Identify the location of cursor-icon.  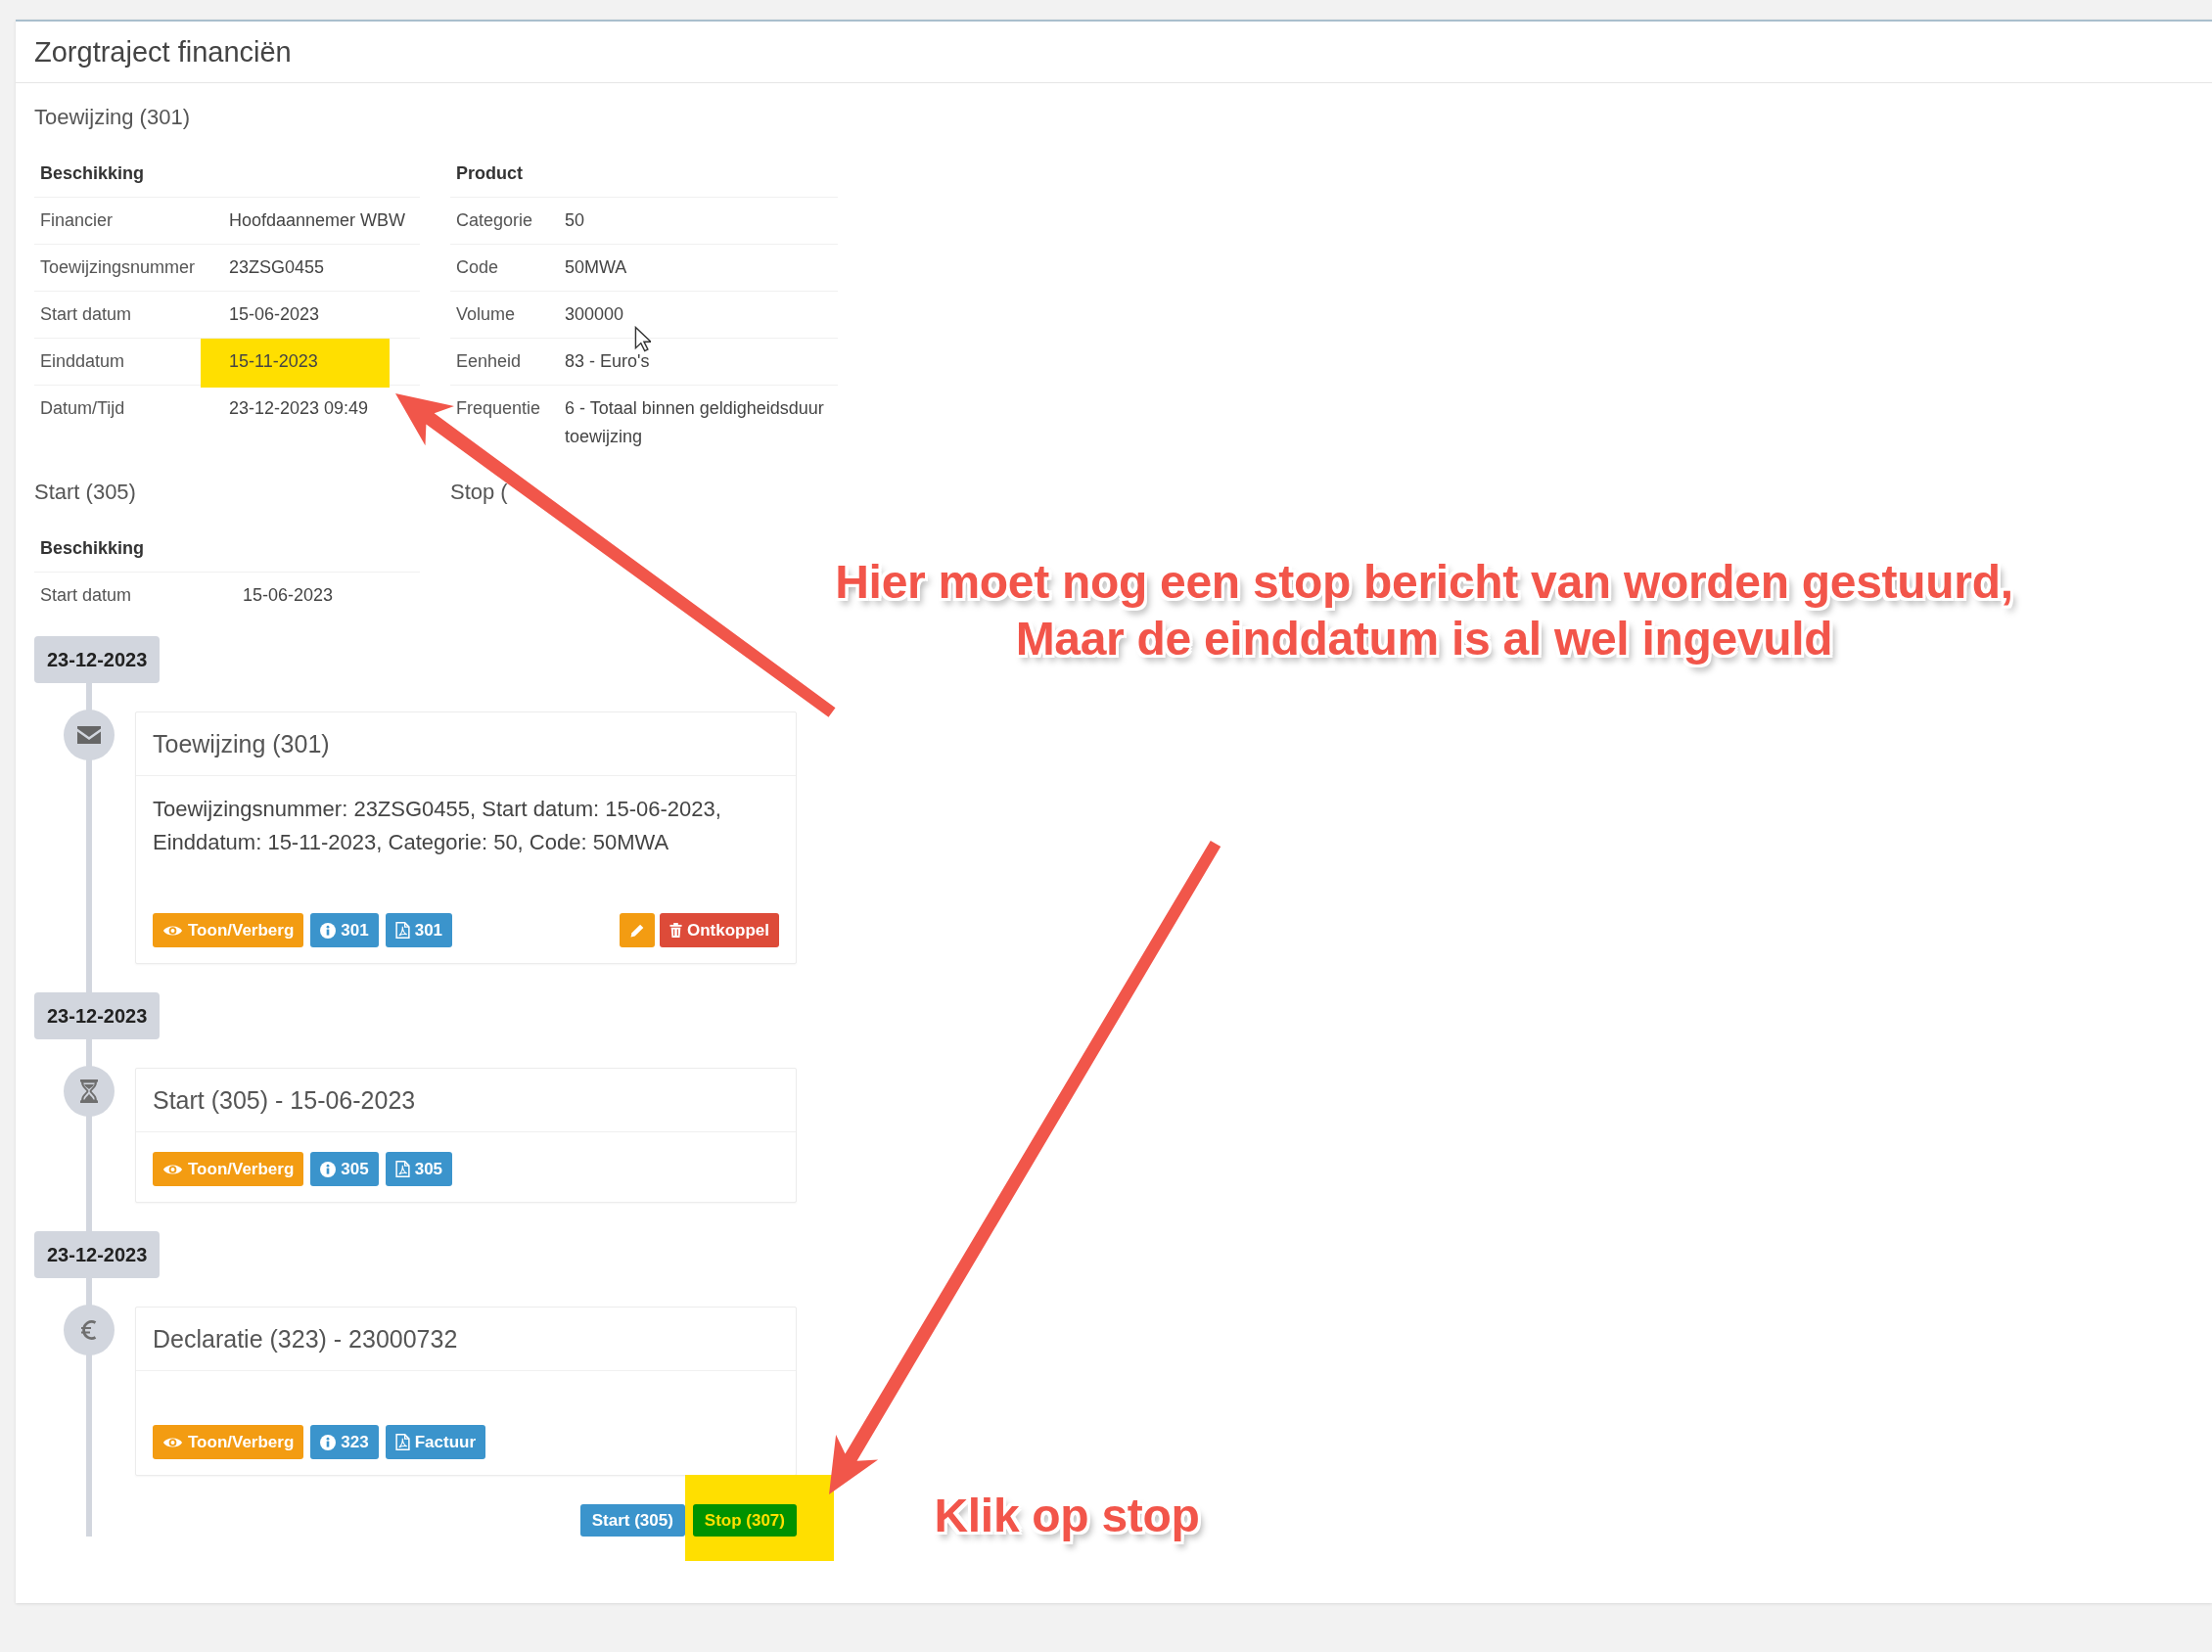
(642, 339).